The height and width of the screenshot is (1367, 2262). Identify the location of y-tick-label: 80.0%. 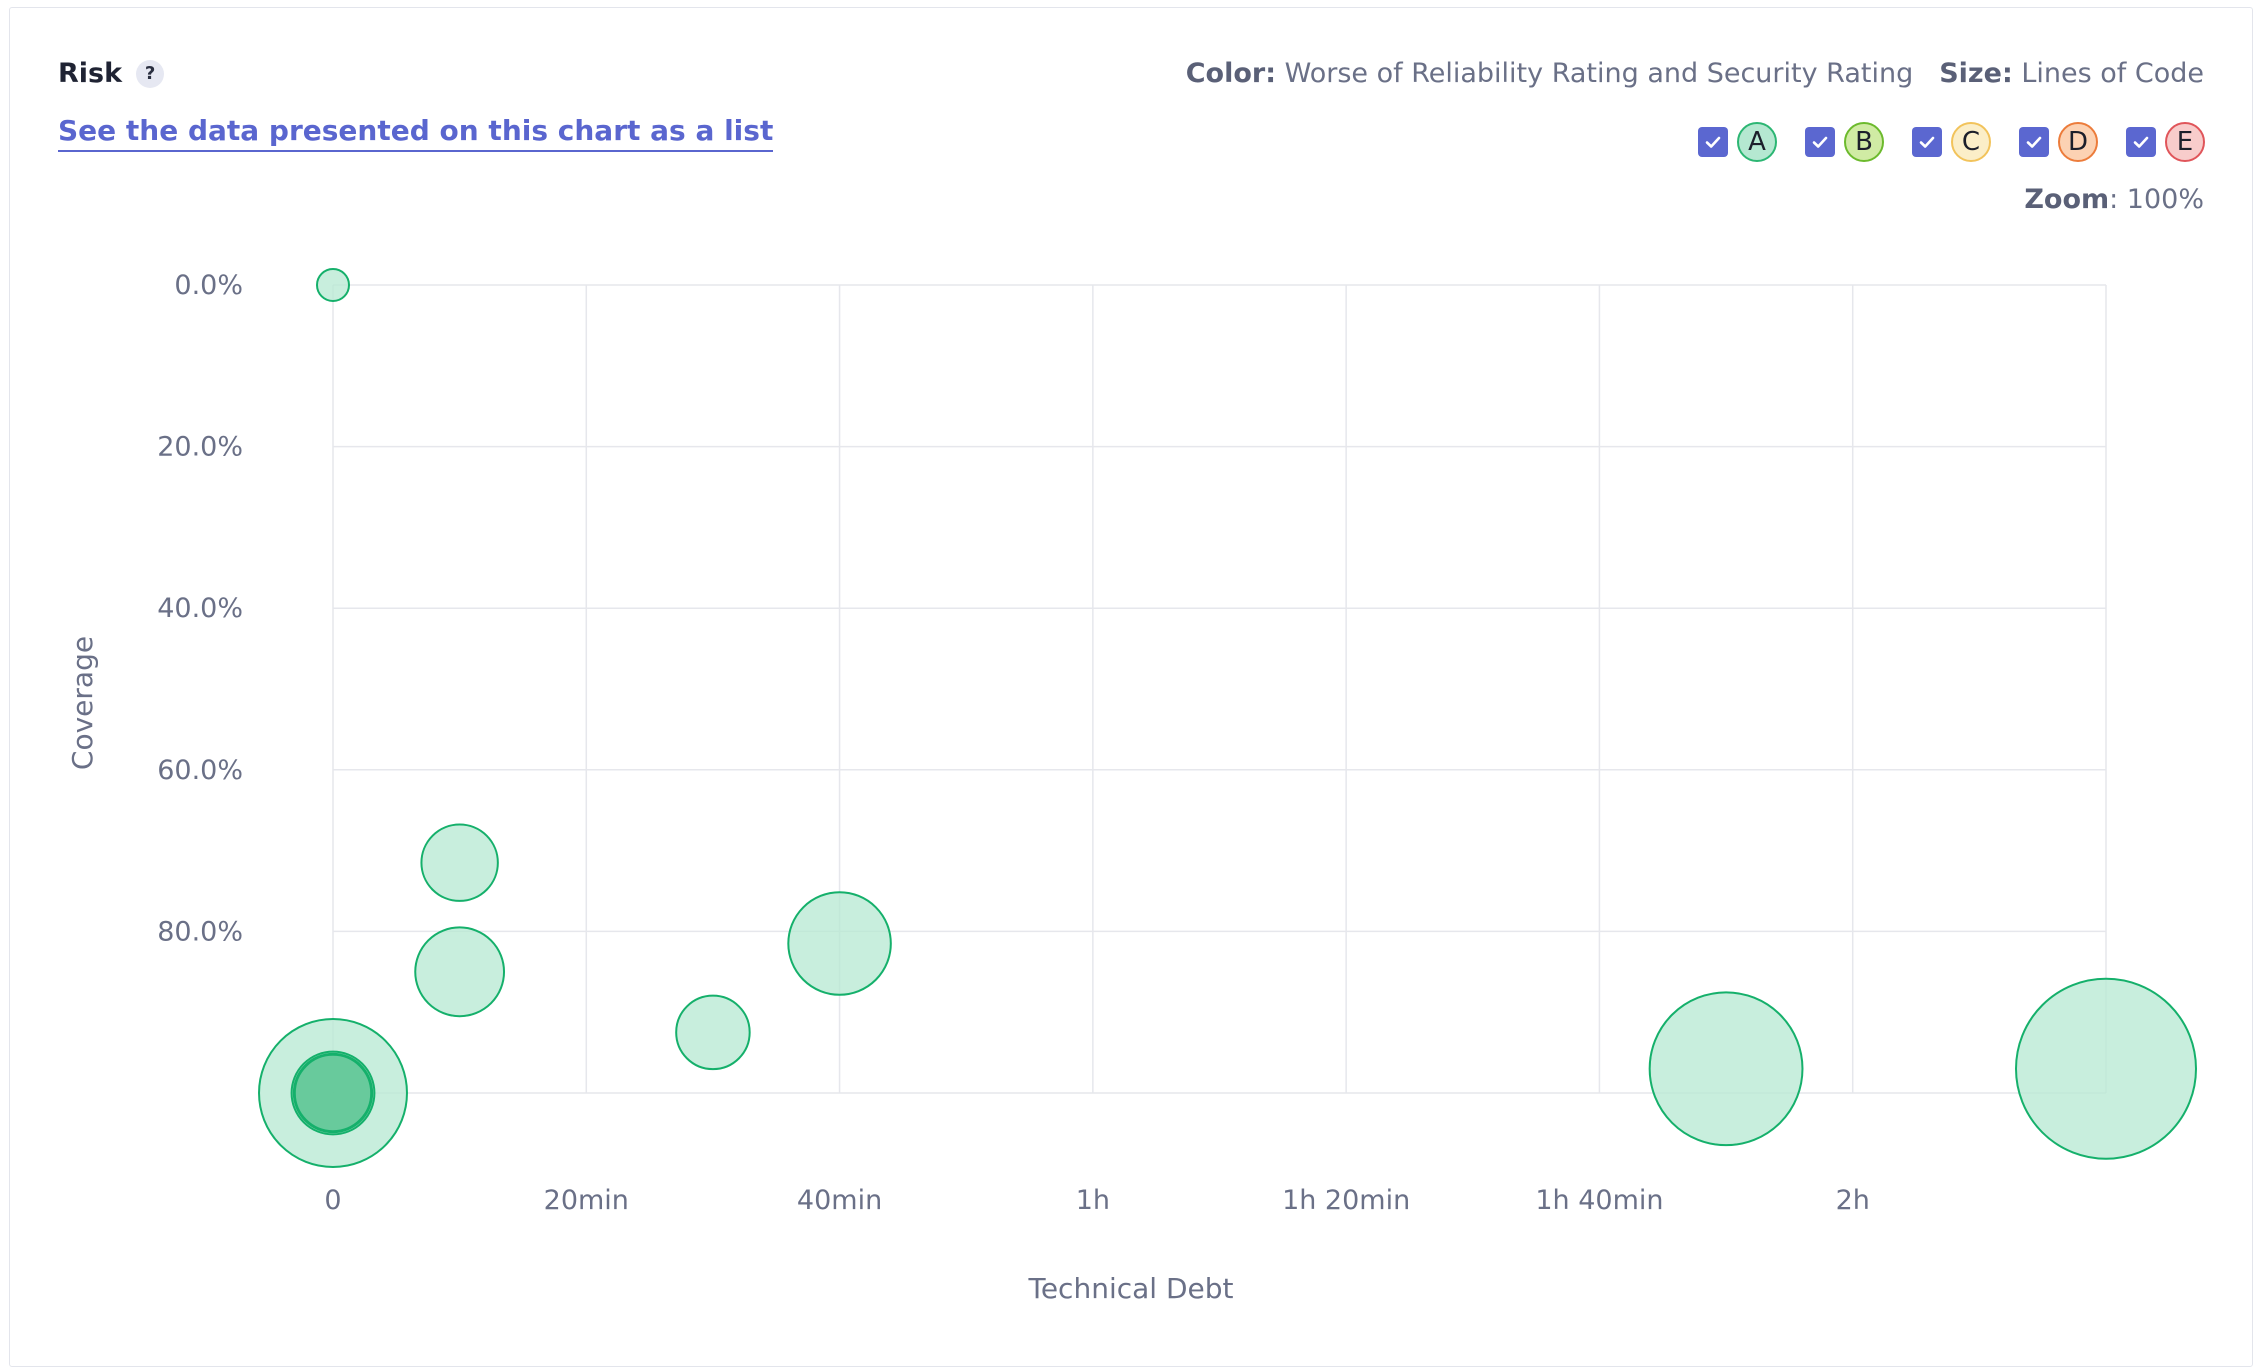
(200, 931).